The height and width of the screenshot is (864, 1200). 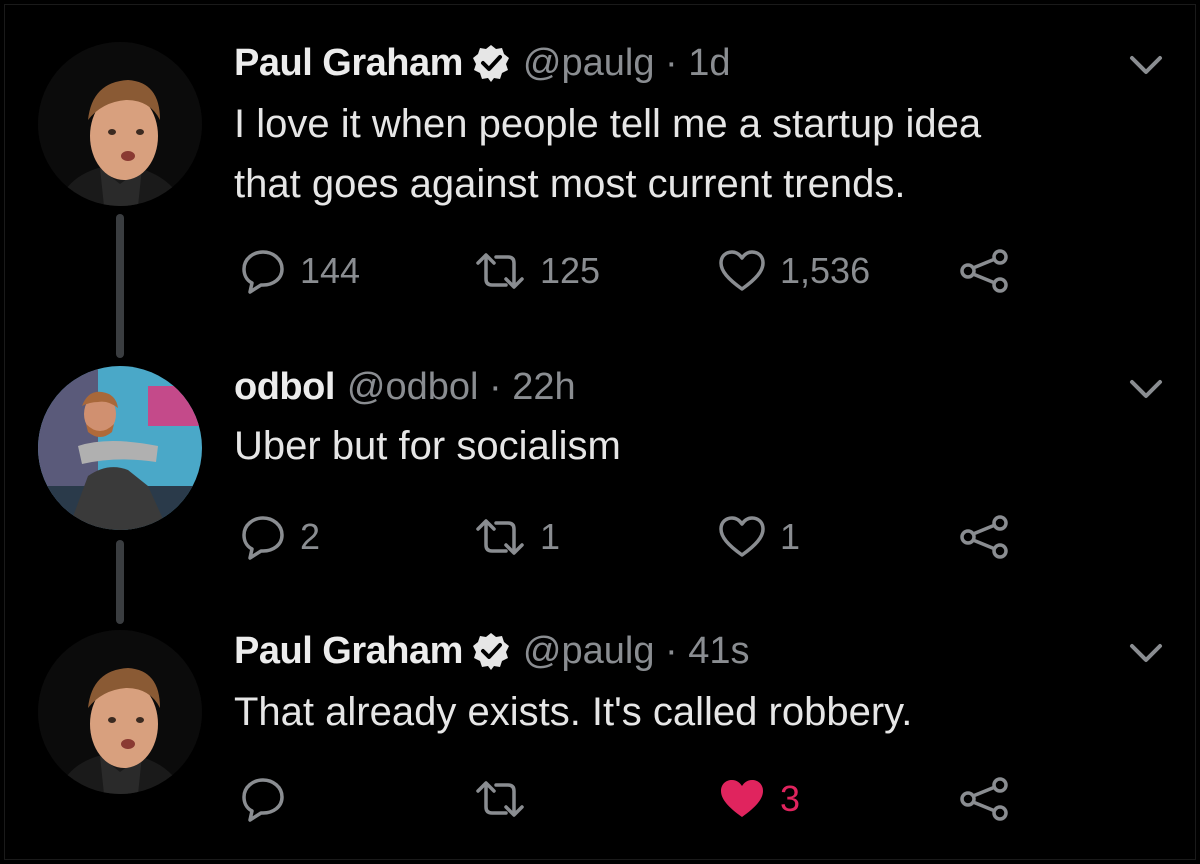 I want to click on share-button, so click(x=985, y=799).